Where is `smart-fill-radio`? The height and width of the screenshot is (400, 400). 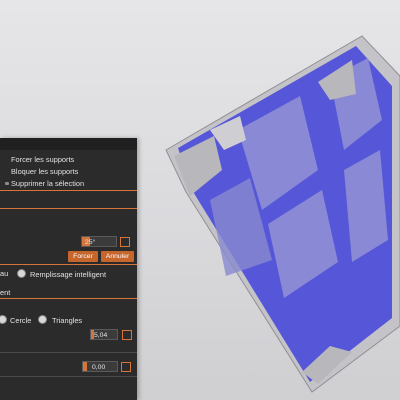 smart-fill-radio is located at coordinates (21, 273).